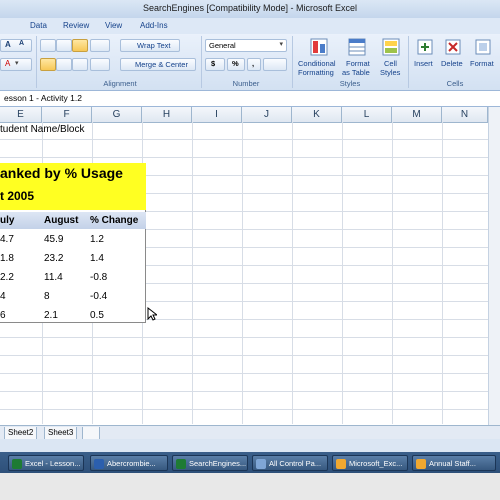  Describe the element at coordinates (217, 114) in the screenshot. I see `column-header: I` at that location.